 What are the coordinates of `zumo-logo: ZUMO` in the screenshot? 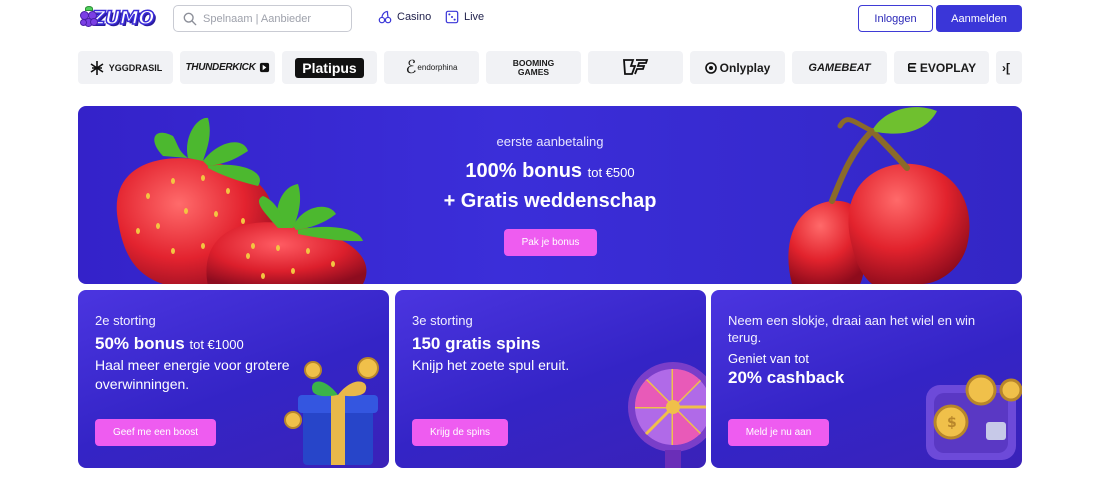 It's located at (116, 18).